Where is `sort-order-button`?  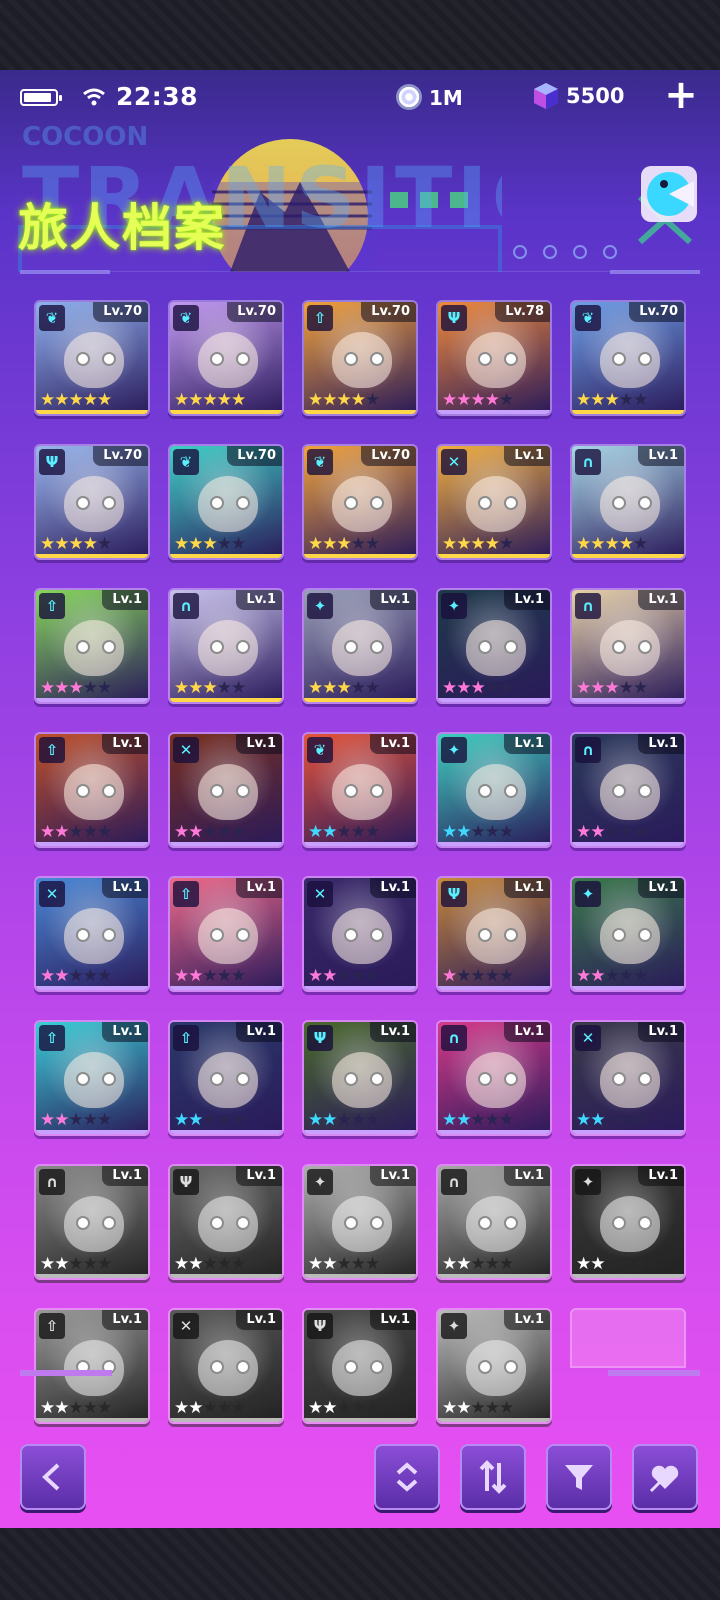
sort-order-button is located at coordinates (407, 1477).